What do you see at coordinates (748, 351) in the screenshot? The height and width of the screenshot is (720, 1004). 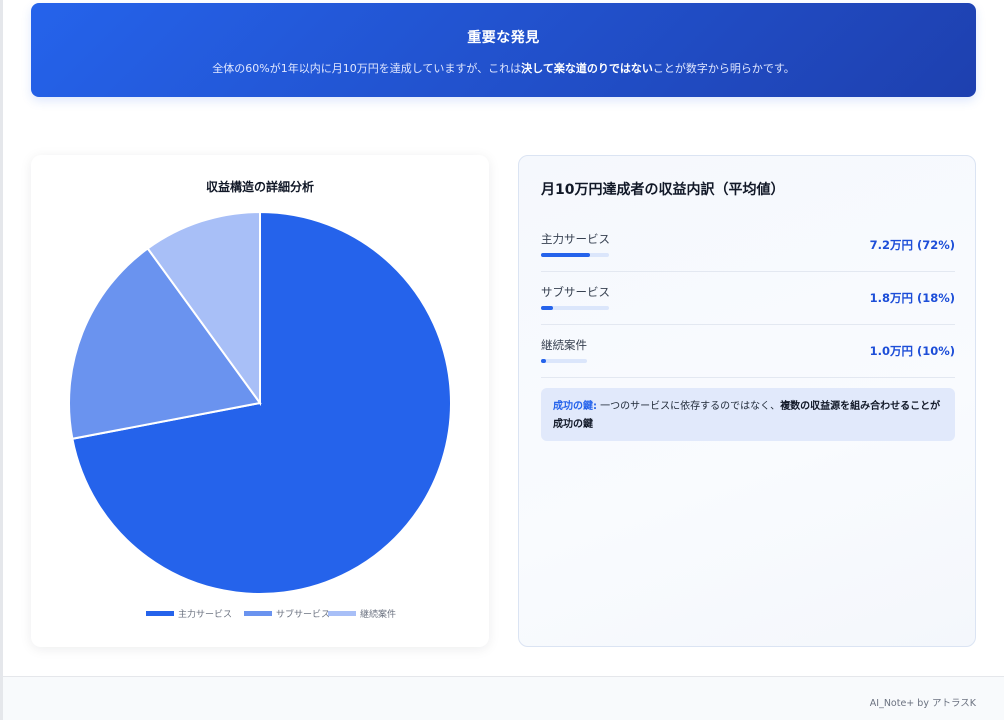 I see `breakdown-row-recurring: 継続案件 1.0万円 (10%)` at bounding box center [748, 351].